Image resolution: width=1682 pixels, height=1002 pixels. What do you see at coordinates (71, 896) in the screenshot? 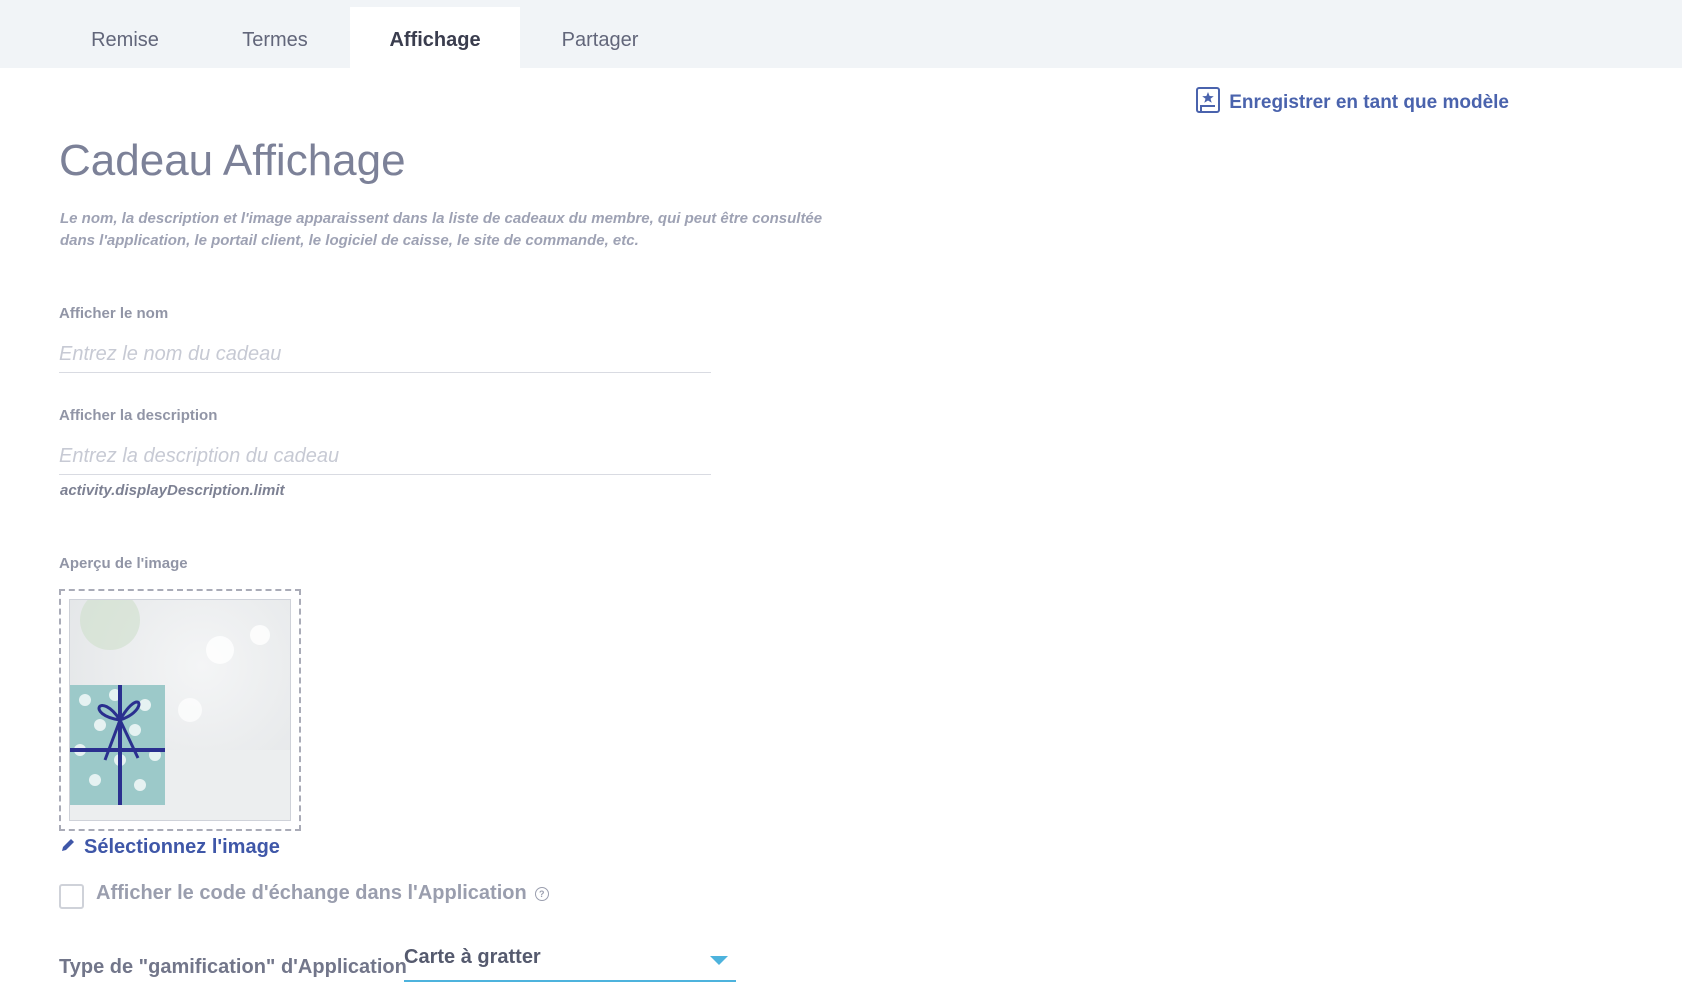
I see `show-exchange-code-checkbox` at bounding box center [71, 896].